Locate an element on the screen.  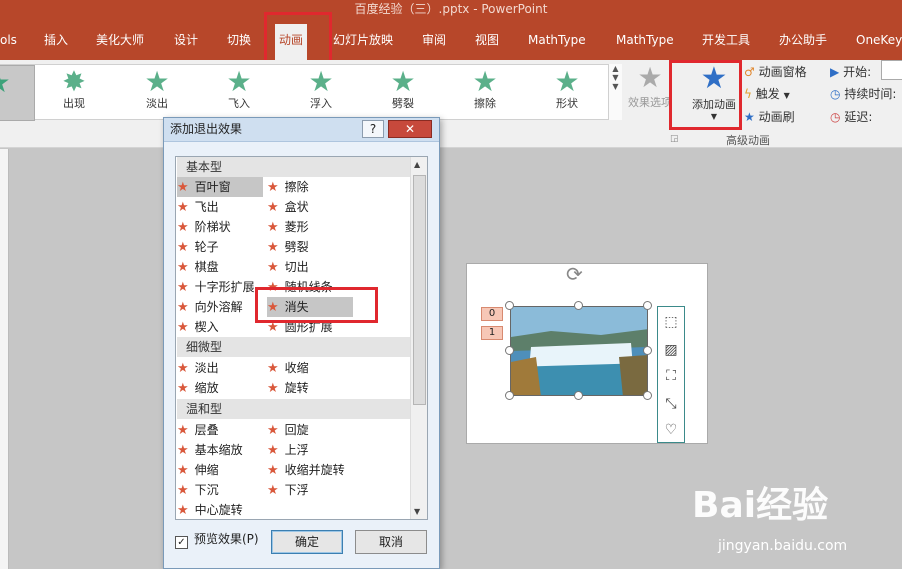
effect-item: ★ 楔入 is located at coordinates (220, 327).